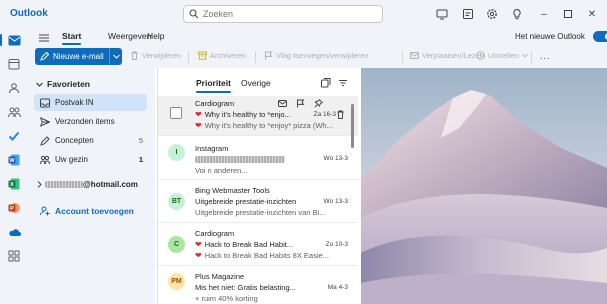  Describe the element at coordinates (14, 208) in the screenshot. I see `rail-powerpoint: P` at that location.